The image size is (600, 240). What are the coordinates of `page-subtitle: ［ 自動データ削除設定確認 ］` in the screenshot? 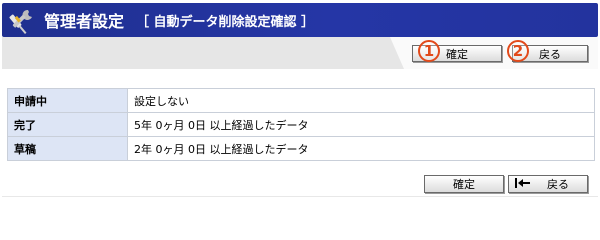 It's located at (225, 22).